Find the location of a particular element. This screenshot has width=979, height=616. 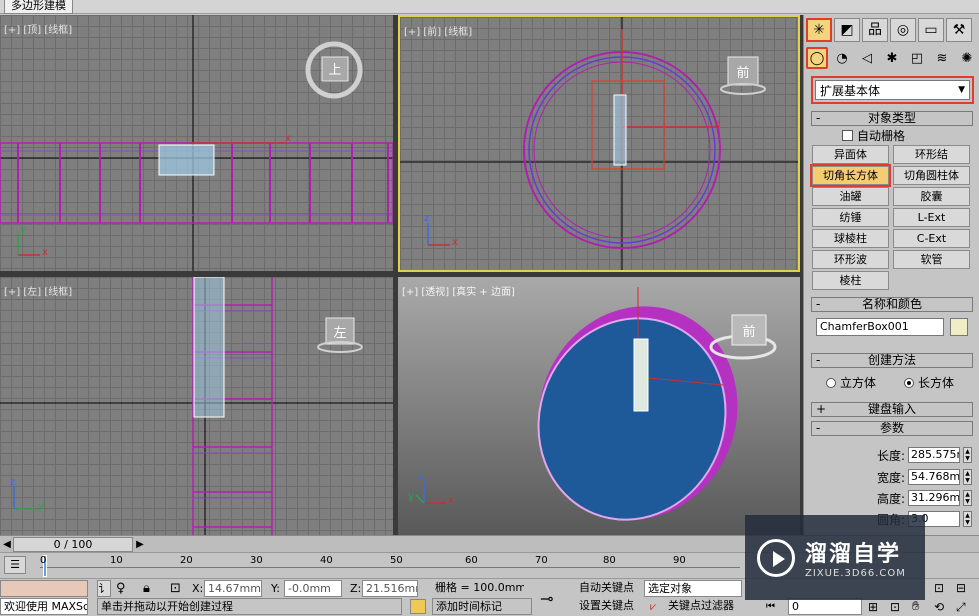

key-mode-icon: ⊸ is located at coordinates (546, 598).